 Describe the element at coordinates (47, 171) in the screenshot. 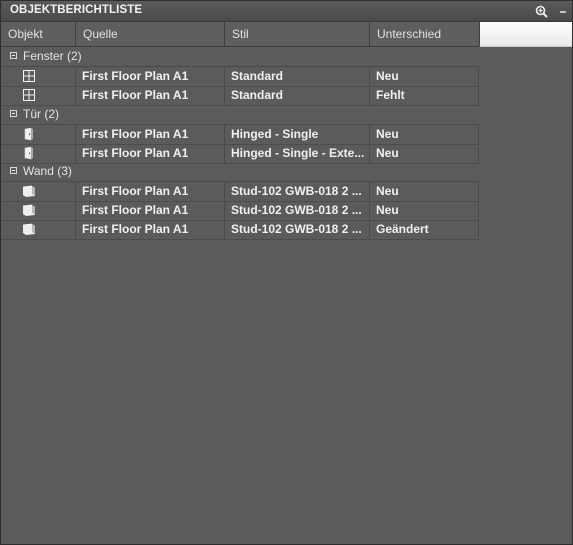

I see `group-label: Wand (3)` at that location.